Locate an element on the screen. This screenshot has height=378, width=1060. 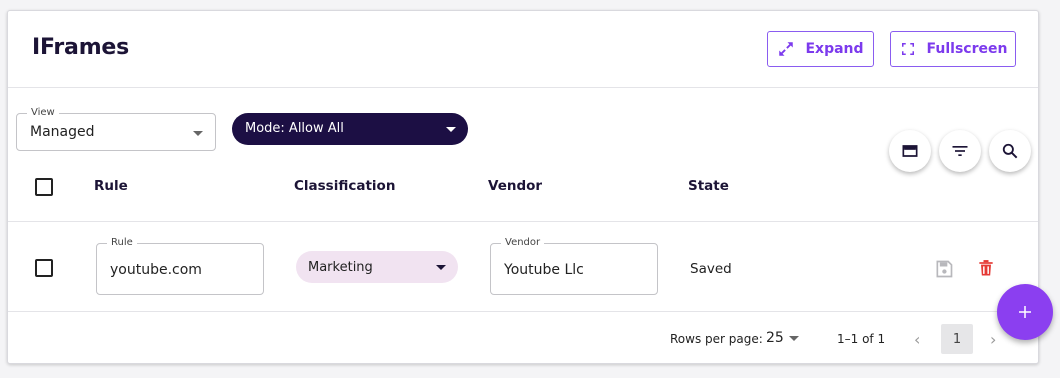
mode-select: Mode: Allow All is located at coordinates (350, 129).